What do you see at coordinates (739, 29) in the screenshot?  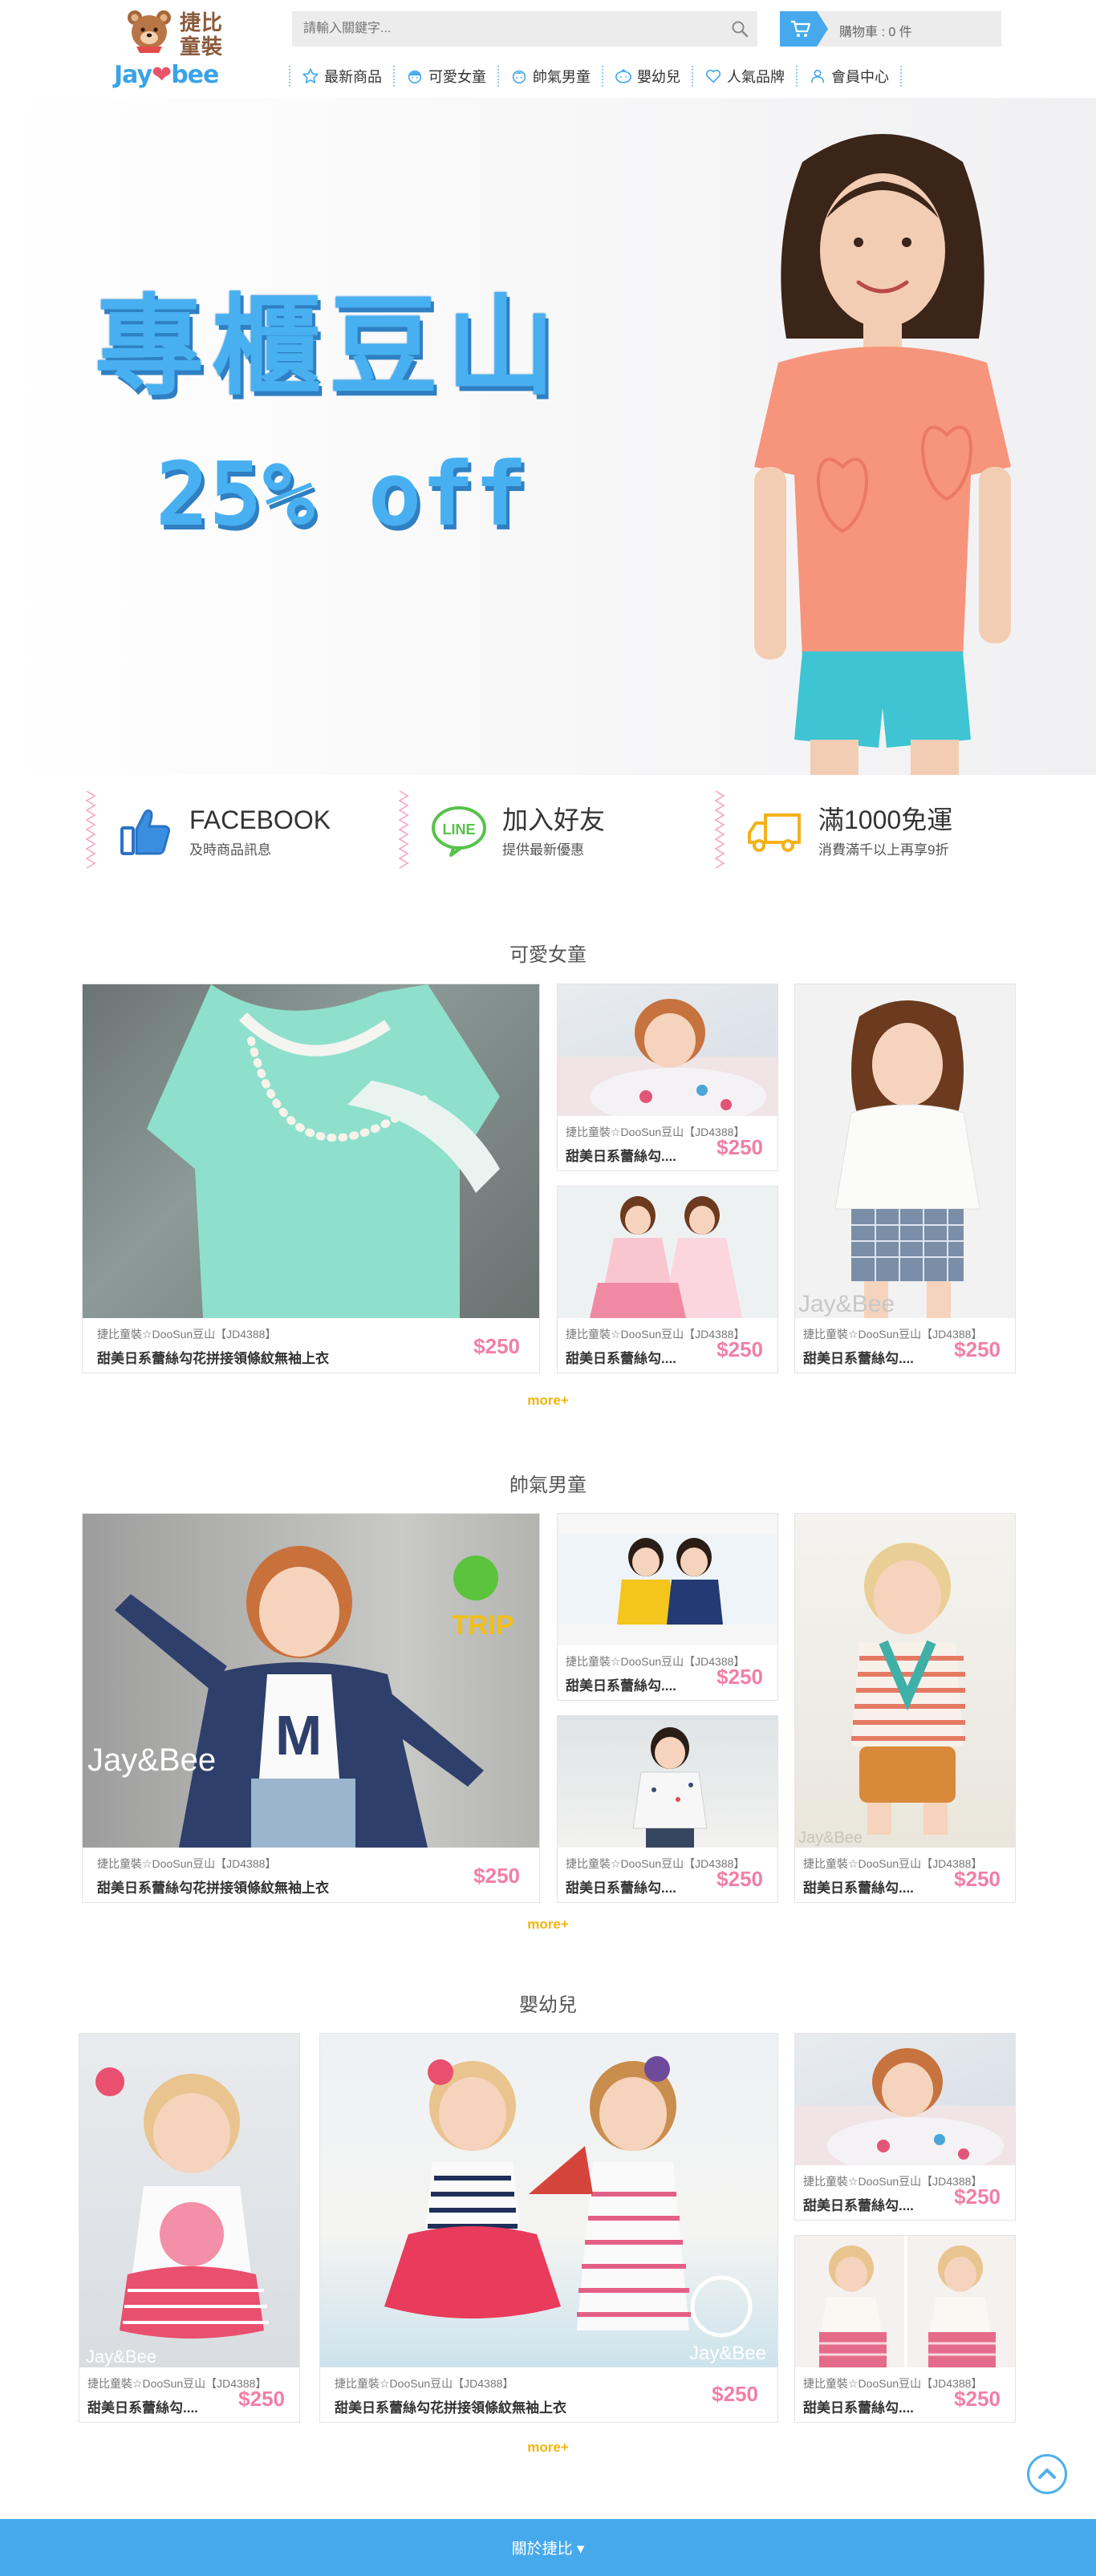 I see `search-icon` at bounding box center [739, 29].